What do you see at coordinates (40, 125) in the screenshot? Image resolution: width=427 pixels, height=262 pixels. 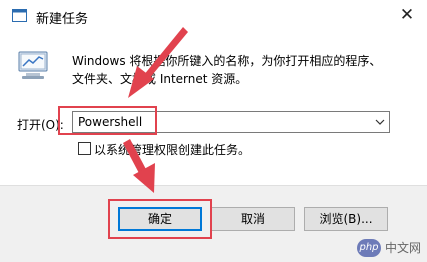 I see `open-label: 打开(O):` at bounding box center [40, 125].